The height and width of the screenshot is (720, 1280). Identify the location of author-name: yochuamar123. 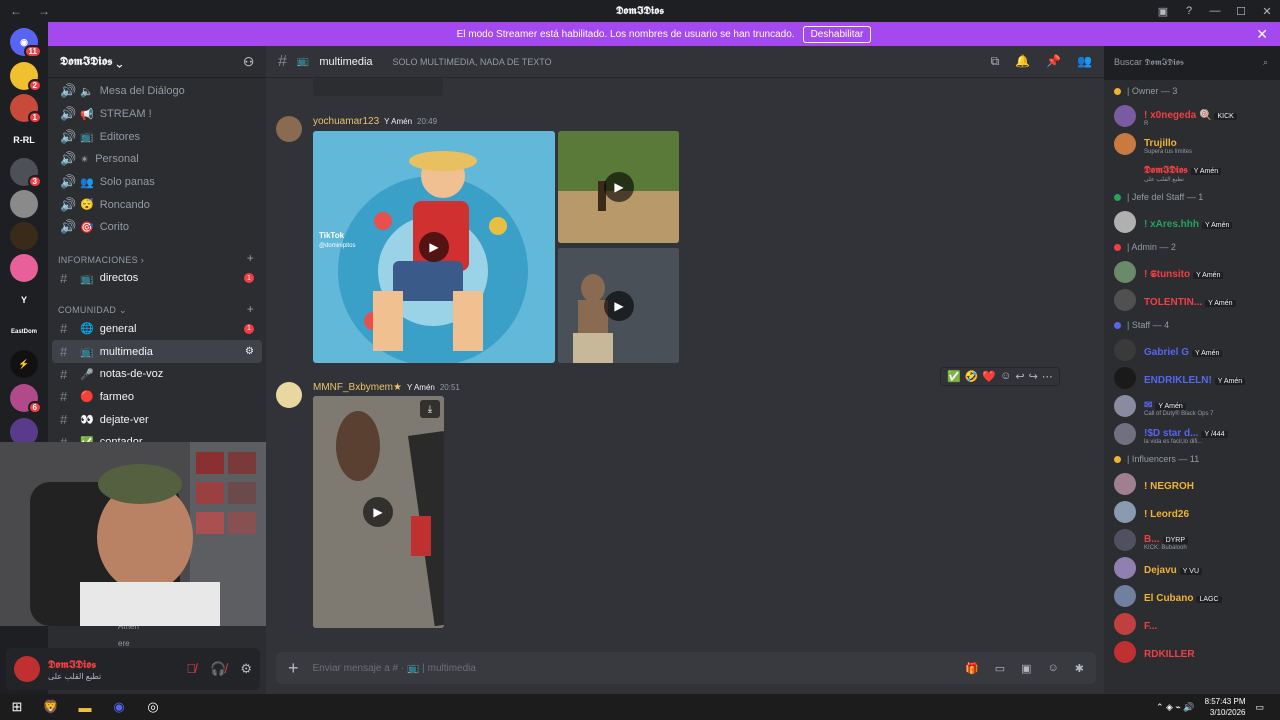
(346, 121).